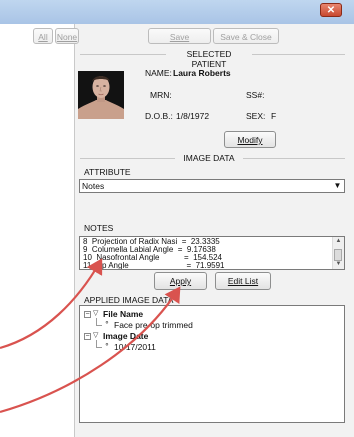 This screenshot has height=437, width=354. I want to click on tree-node-image-date: Image Date, so click(125, 336).